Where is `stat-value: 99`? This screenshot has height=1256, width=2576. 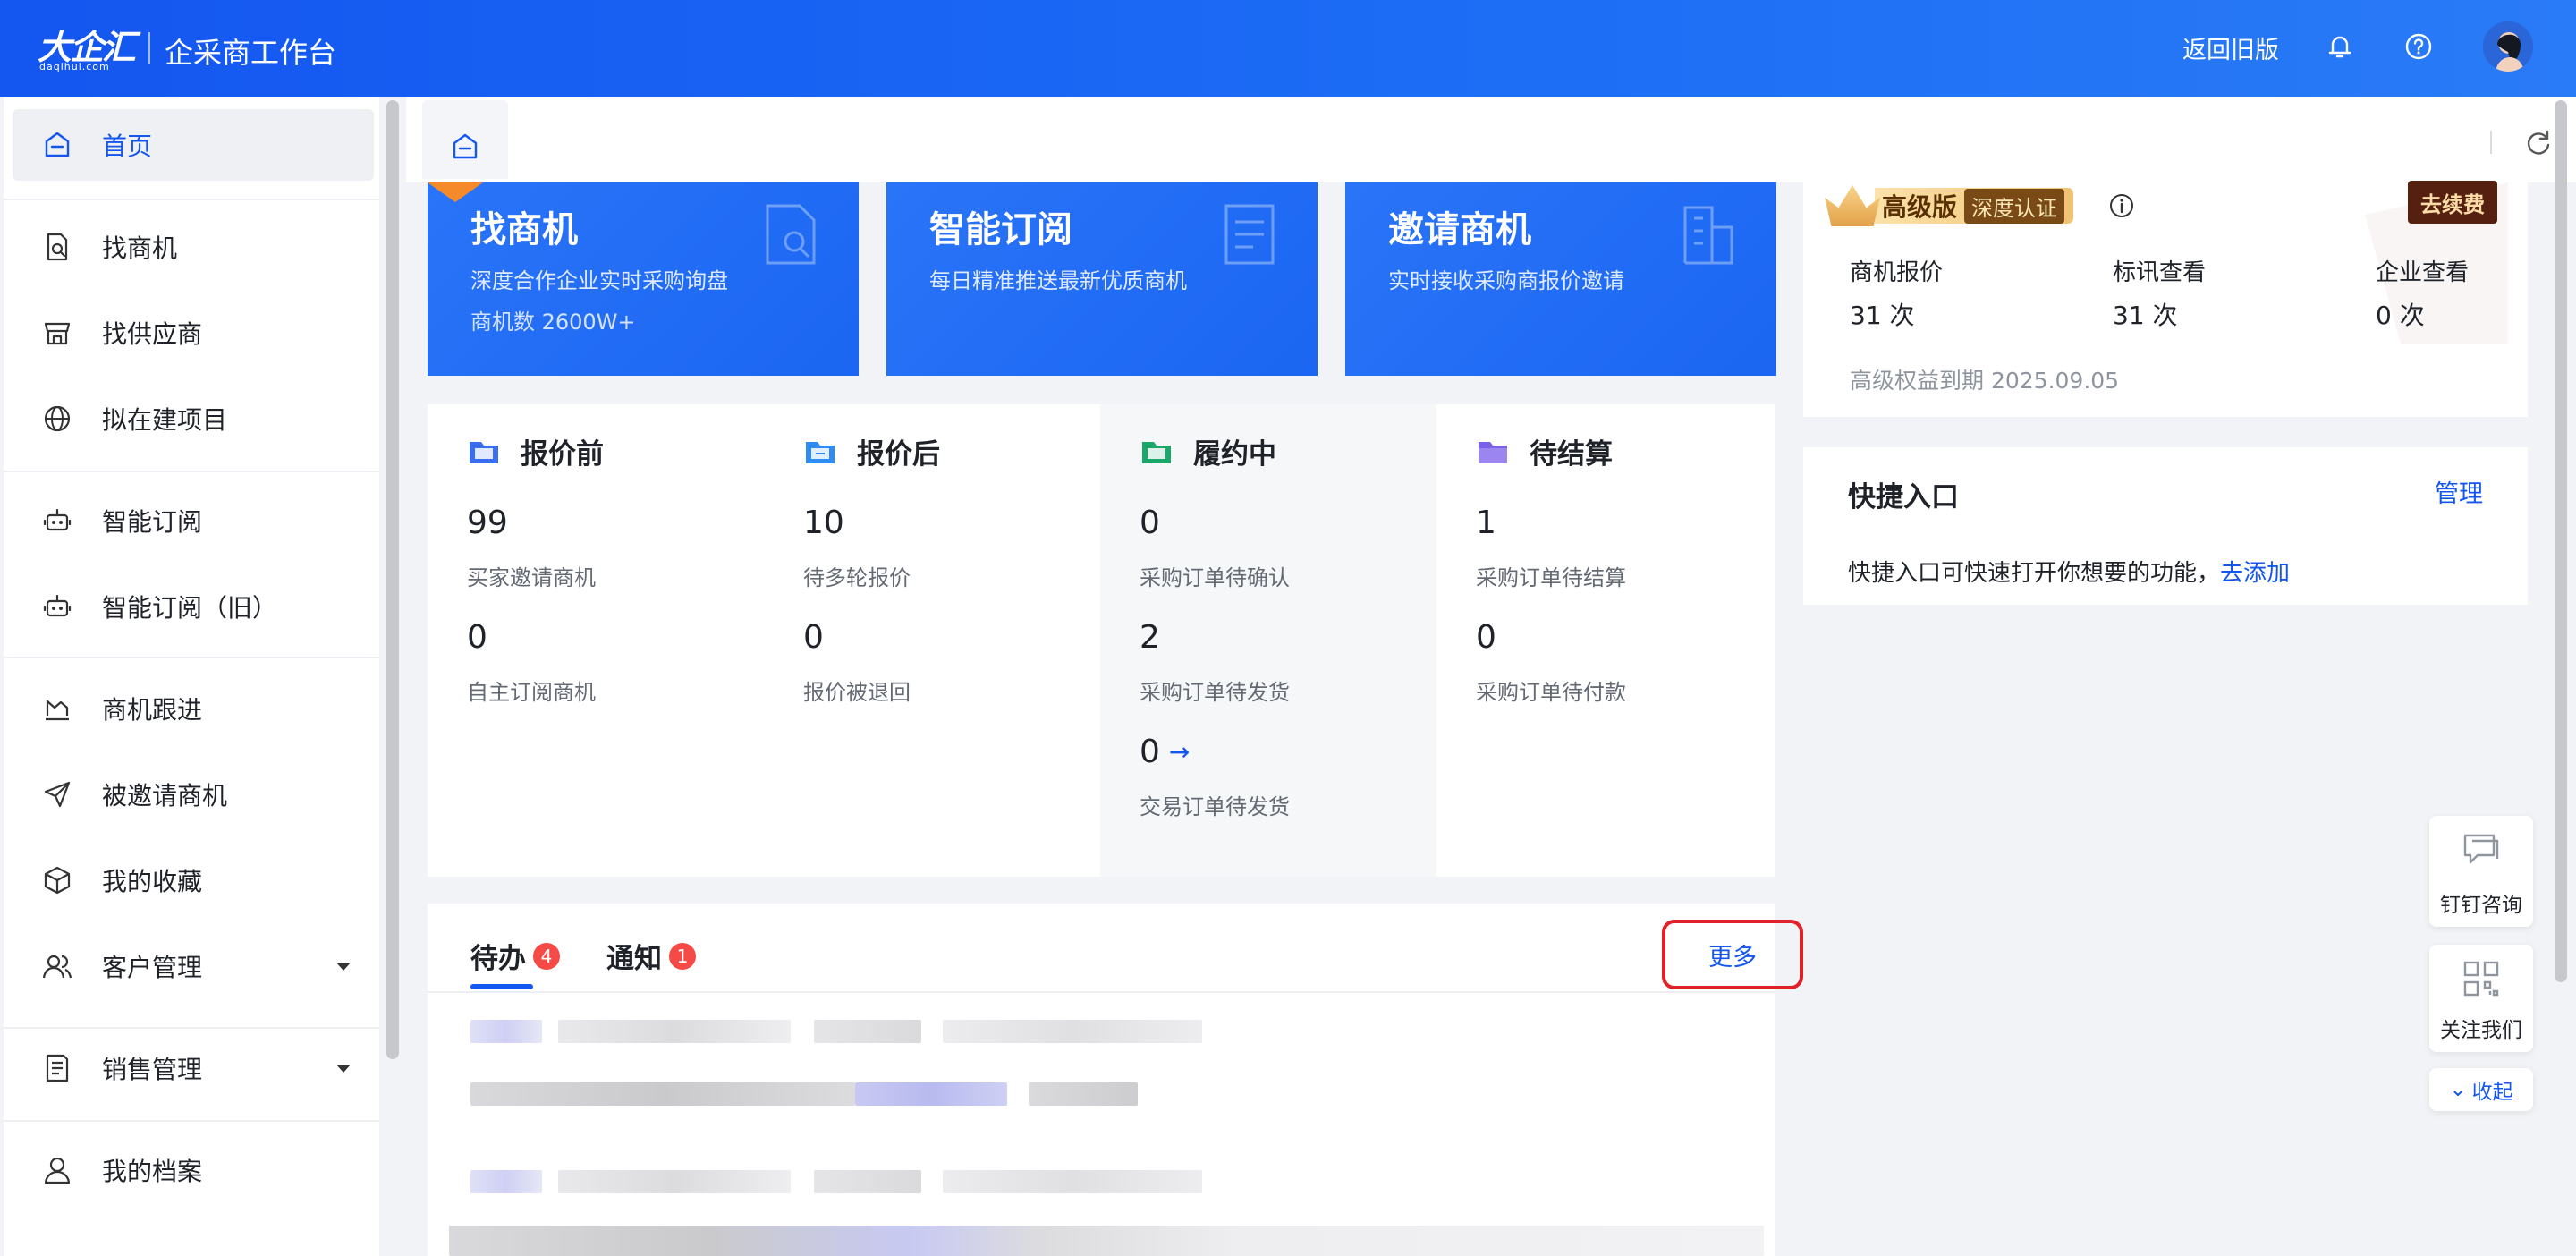
stat-value: 99 is located at coordinates (487, 523).